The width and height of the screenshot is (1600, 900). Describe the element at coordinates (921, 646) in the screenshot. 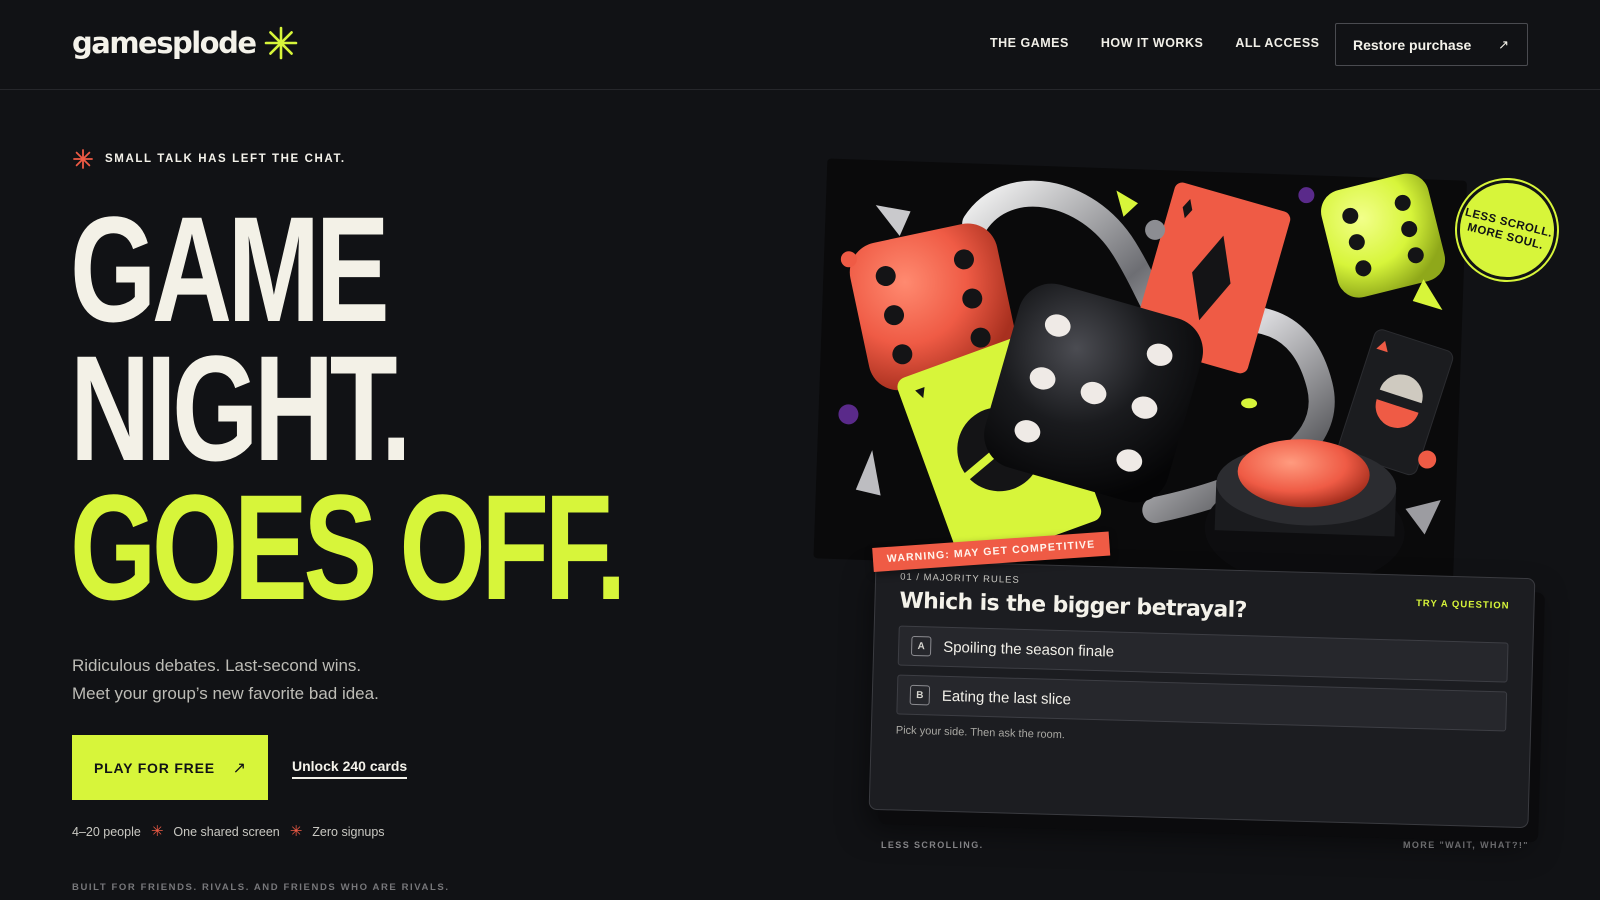

I see `option-key-a: A` at that location.